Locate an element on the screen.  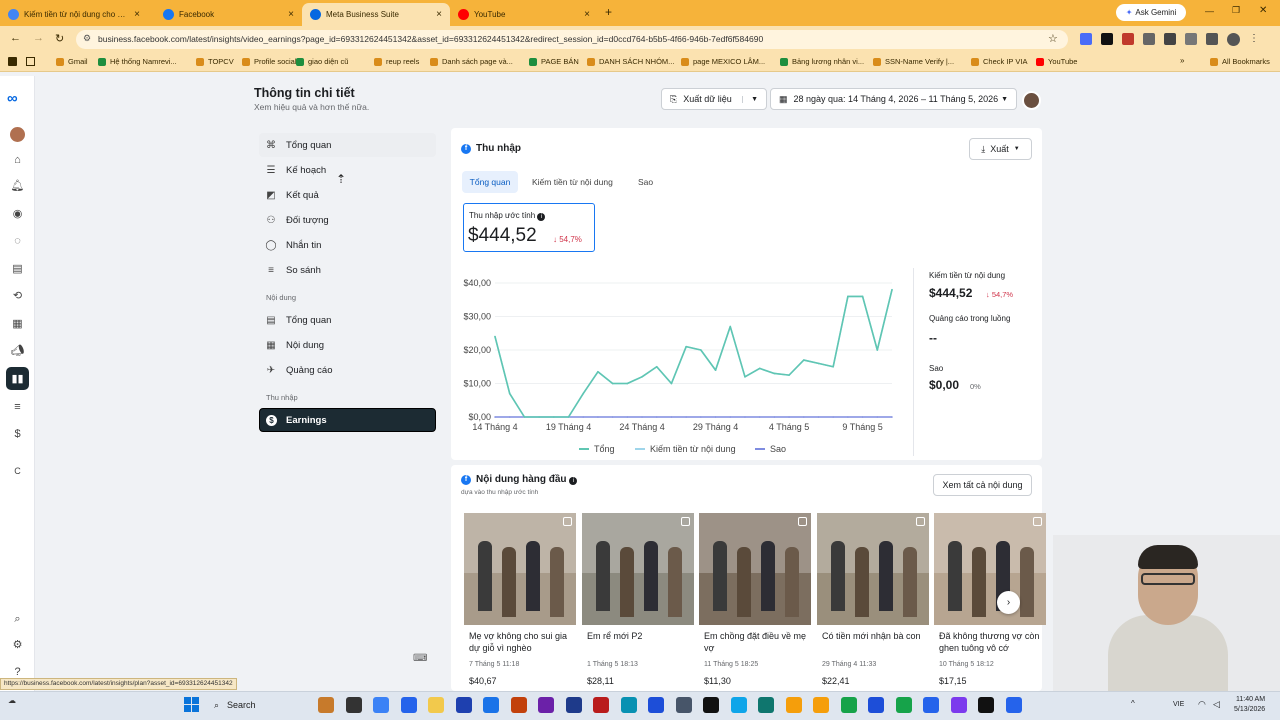
home-icon: ⌂ is located at coordinates (17, 159).